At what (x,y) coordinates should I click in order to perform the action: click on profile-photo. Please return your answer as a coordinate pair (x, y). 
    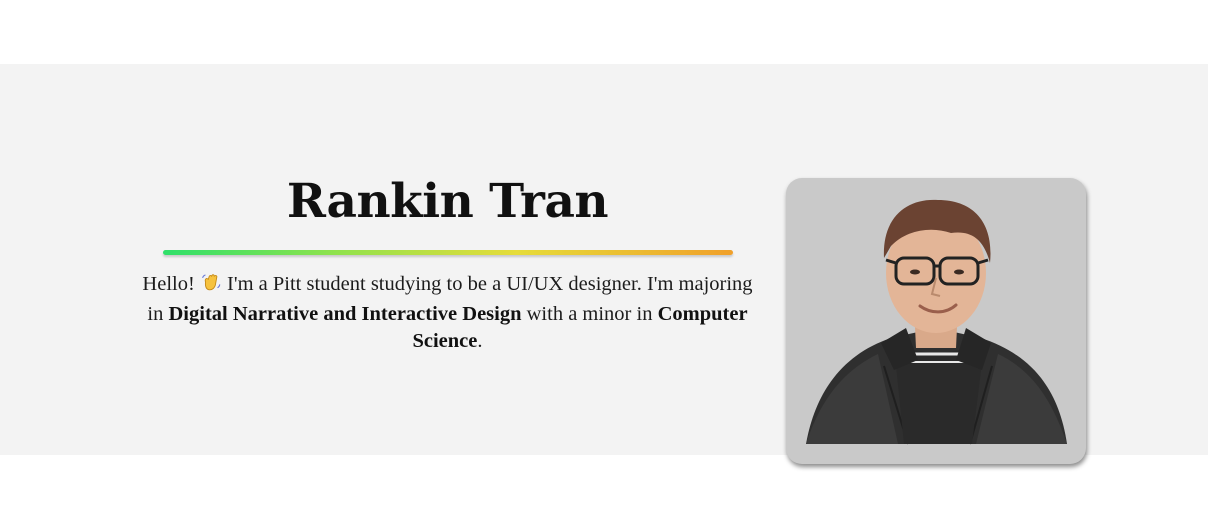
    Looking at the image, I should click on (936, 321).